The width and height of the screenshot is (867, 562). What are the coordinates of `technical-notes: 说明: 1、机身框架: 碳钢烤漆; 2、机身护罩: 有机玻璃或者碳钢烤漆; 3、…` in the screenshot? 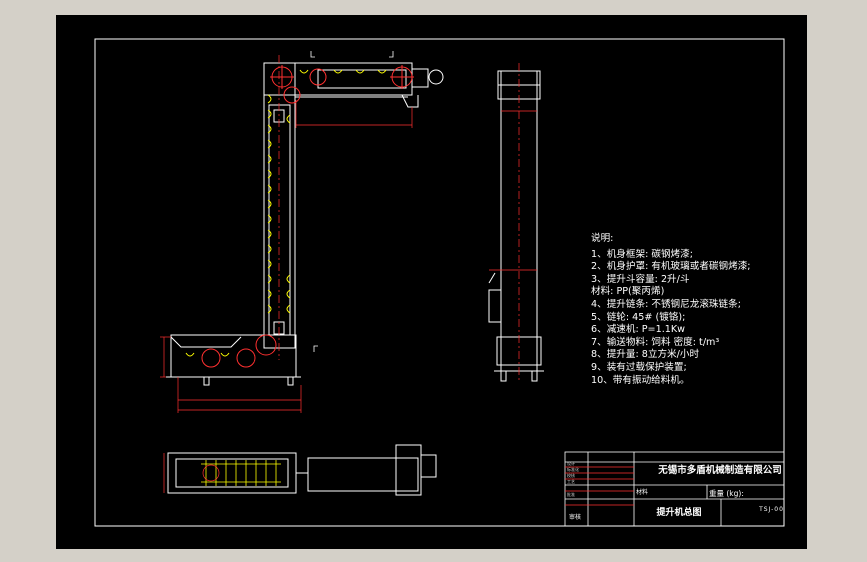 It's located at (698, 310).